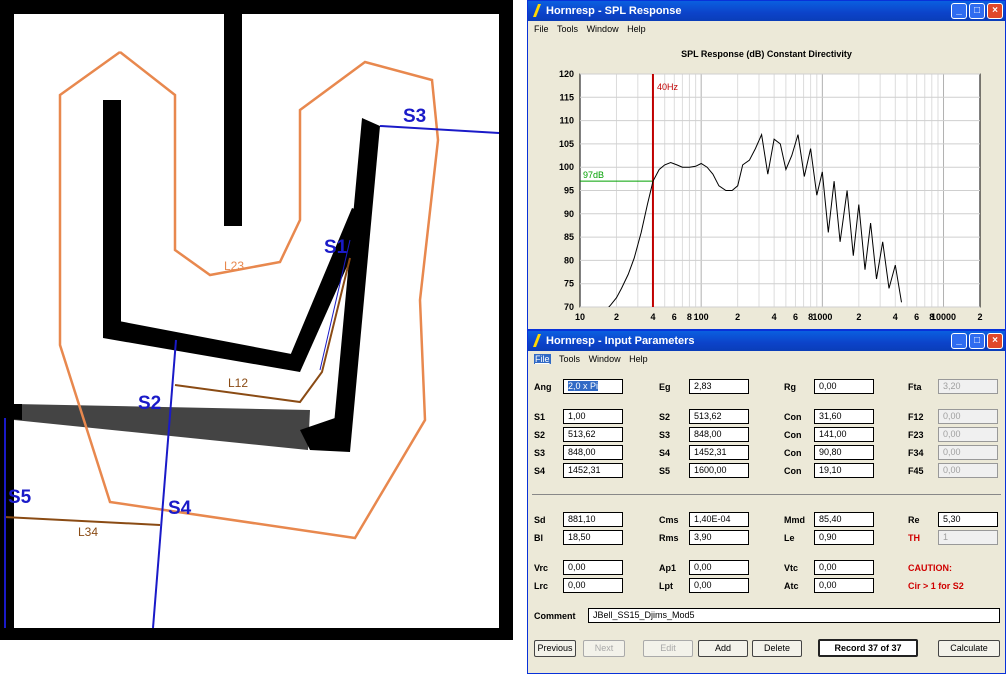  What do you see at coordinates (593, 519) in the screenshot?
I see `param-input-sd: 881,10` at bounding box center [593, 519].